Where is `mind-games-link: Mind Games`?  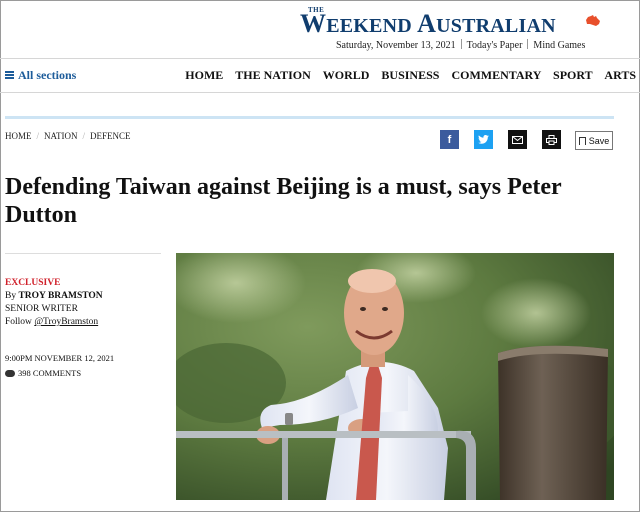
mind-games-link: Mind Games is located at coordinates (559, 45).